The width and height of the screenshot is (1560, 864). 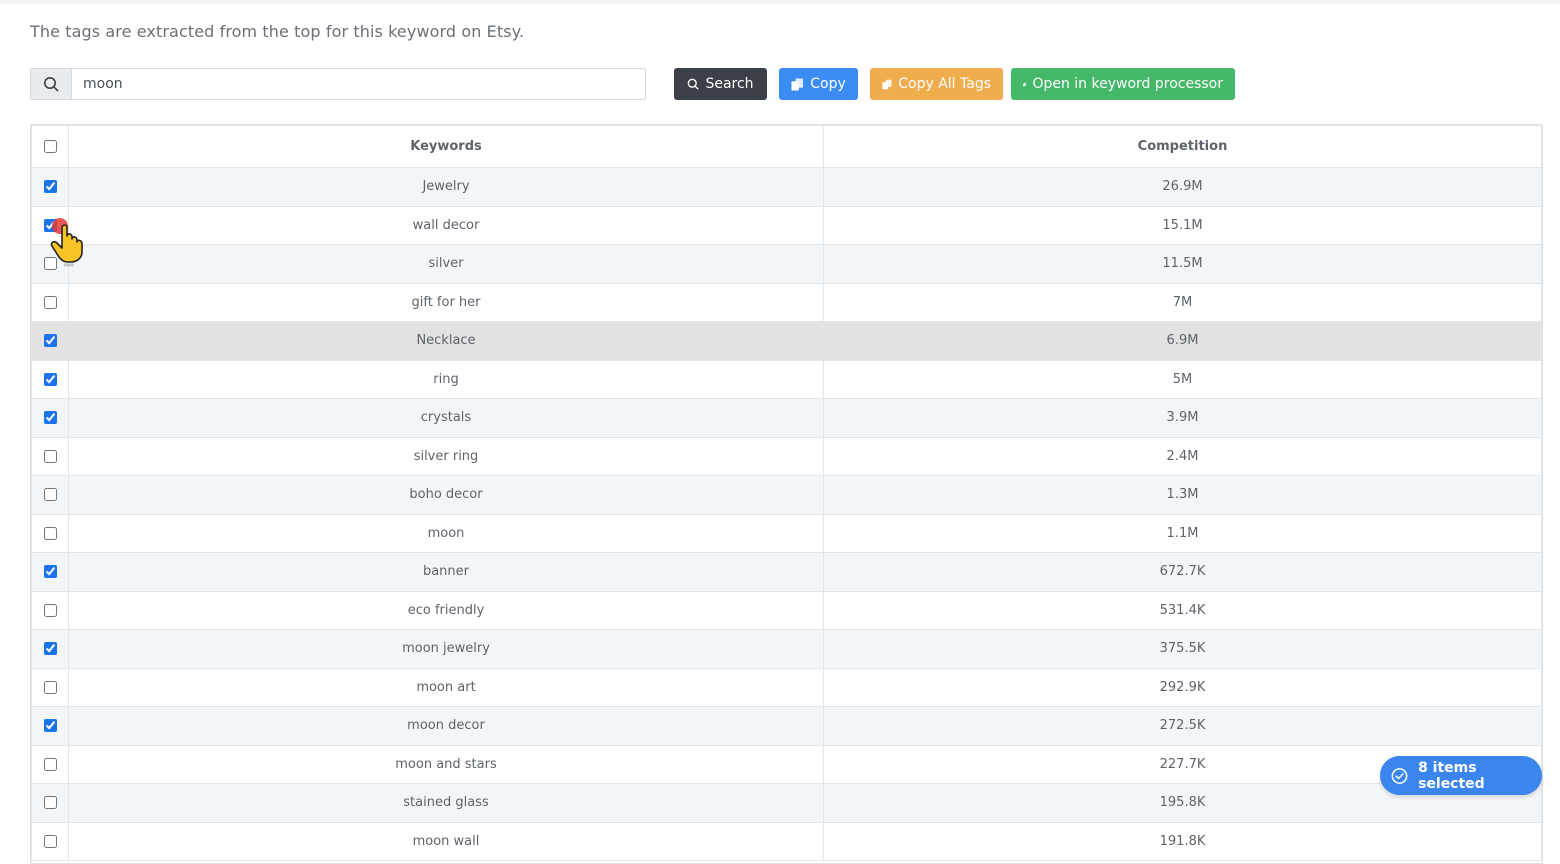 I want to click on table-row: eco friendly 531.4K, so click(x=786, y=610).